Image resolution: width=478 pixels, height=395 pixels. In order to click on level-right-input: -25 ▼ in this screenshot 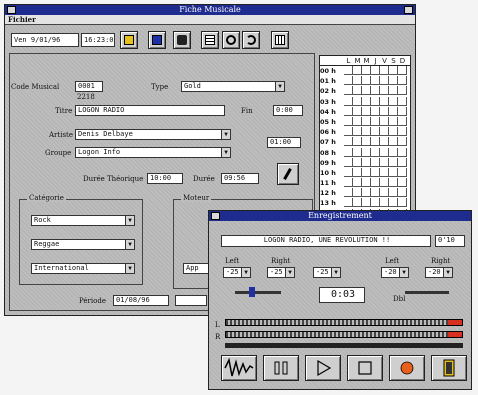, I will do `click(281, 272)`.